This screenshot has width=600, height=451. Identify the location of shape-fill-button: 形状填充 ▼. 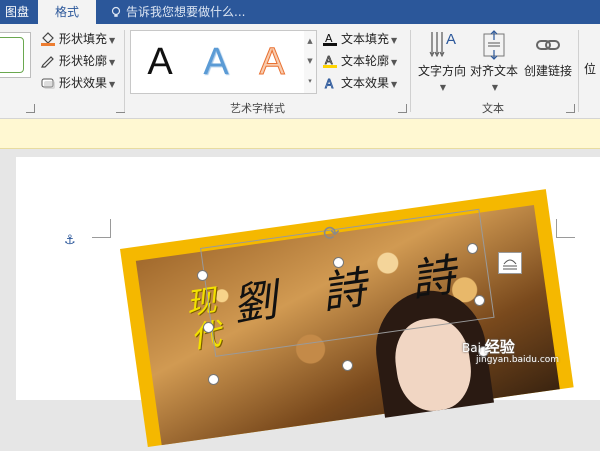
(77, 39).